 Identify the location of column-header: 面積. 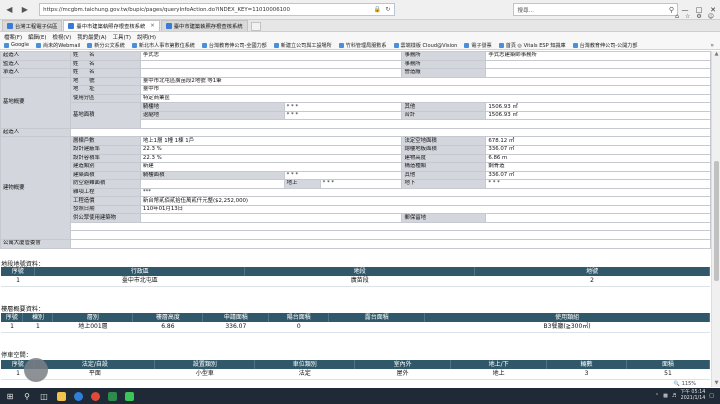
(668, 364).